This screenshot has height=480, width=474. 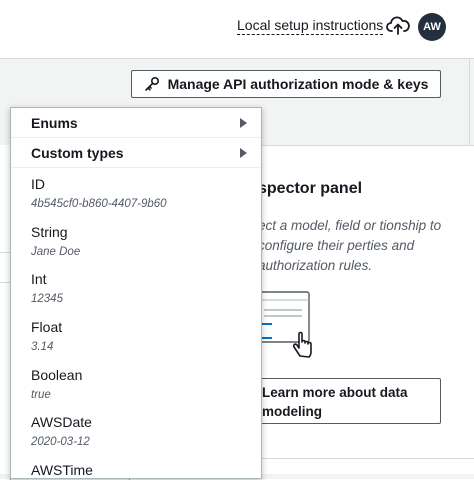 I want to click on option-name: ID, so click(x=38, y=184).